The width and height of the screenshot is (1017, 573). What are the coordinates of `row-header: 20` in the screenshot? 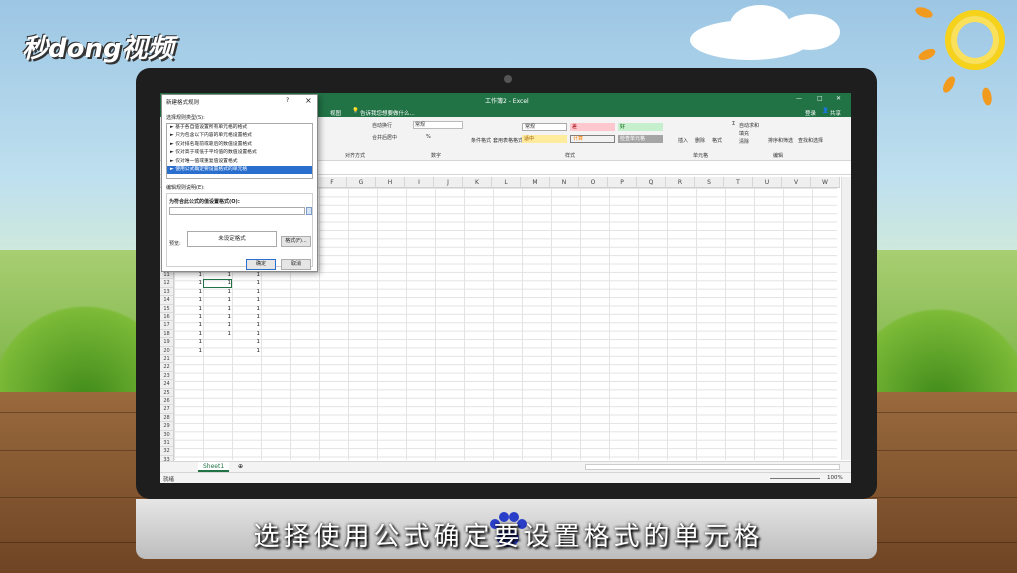 It's located at (167, 350).